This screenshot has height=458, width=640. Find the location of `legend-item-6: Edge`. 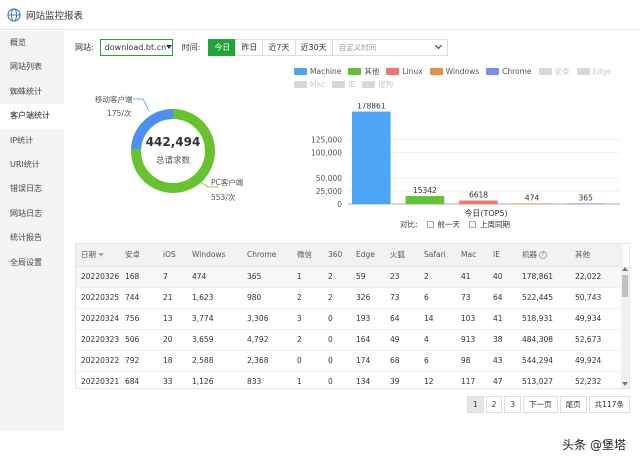

legend-item-6: Edge is located at coordinates (593, 71).